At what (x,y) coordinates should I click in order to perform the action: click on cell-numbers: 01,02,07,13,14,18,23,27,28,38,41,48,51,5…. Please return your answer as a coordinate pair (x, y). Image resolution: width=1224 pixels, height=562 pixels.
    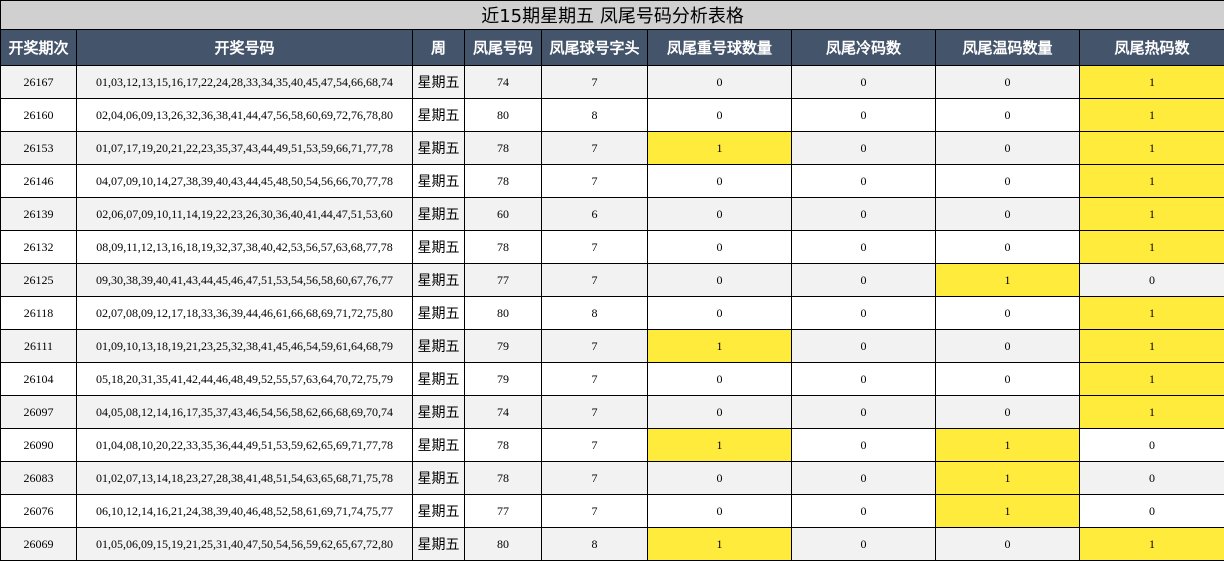
    Looking at the image, I should click on (244, 478).